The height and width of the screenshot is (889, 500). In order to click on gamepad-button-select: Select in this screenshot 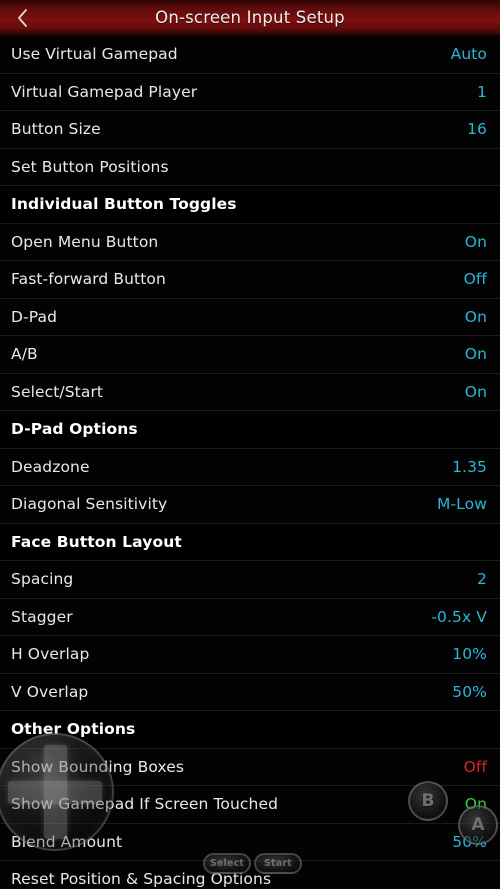, I will do `click(227, 863)`.